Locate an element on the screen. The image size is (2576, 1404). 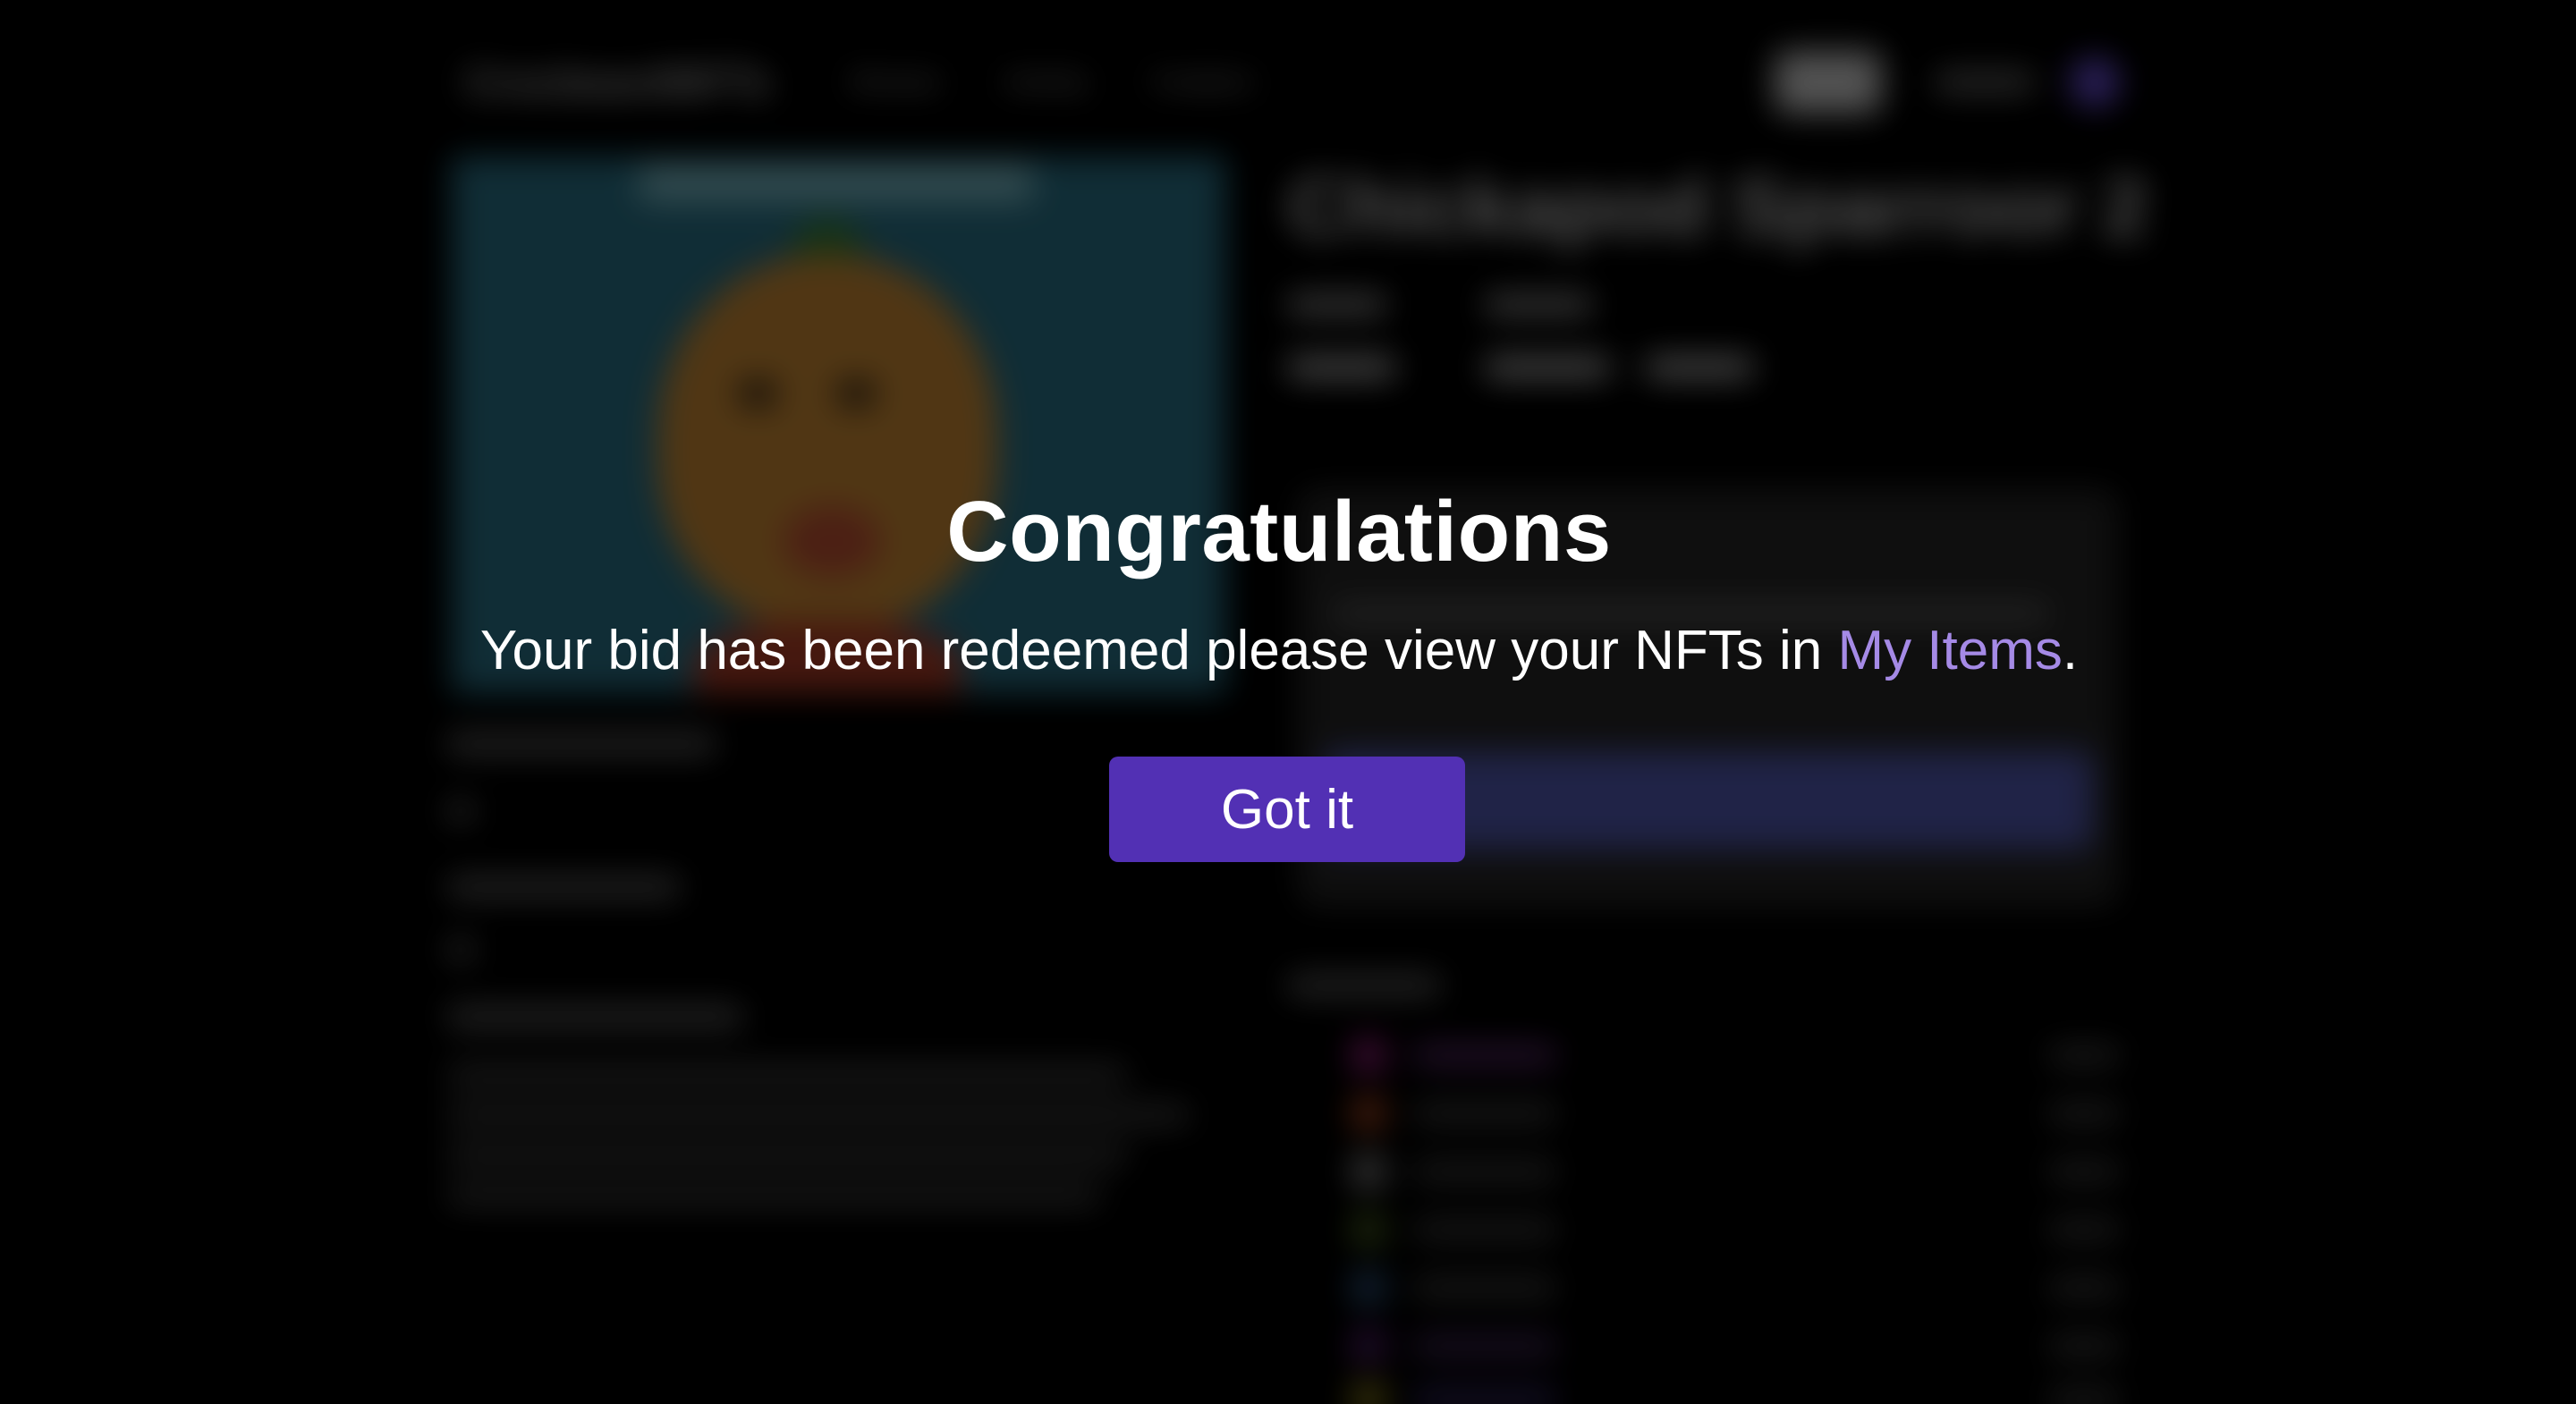
got-it-button: Got it is located at coordinates (1287, 810).